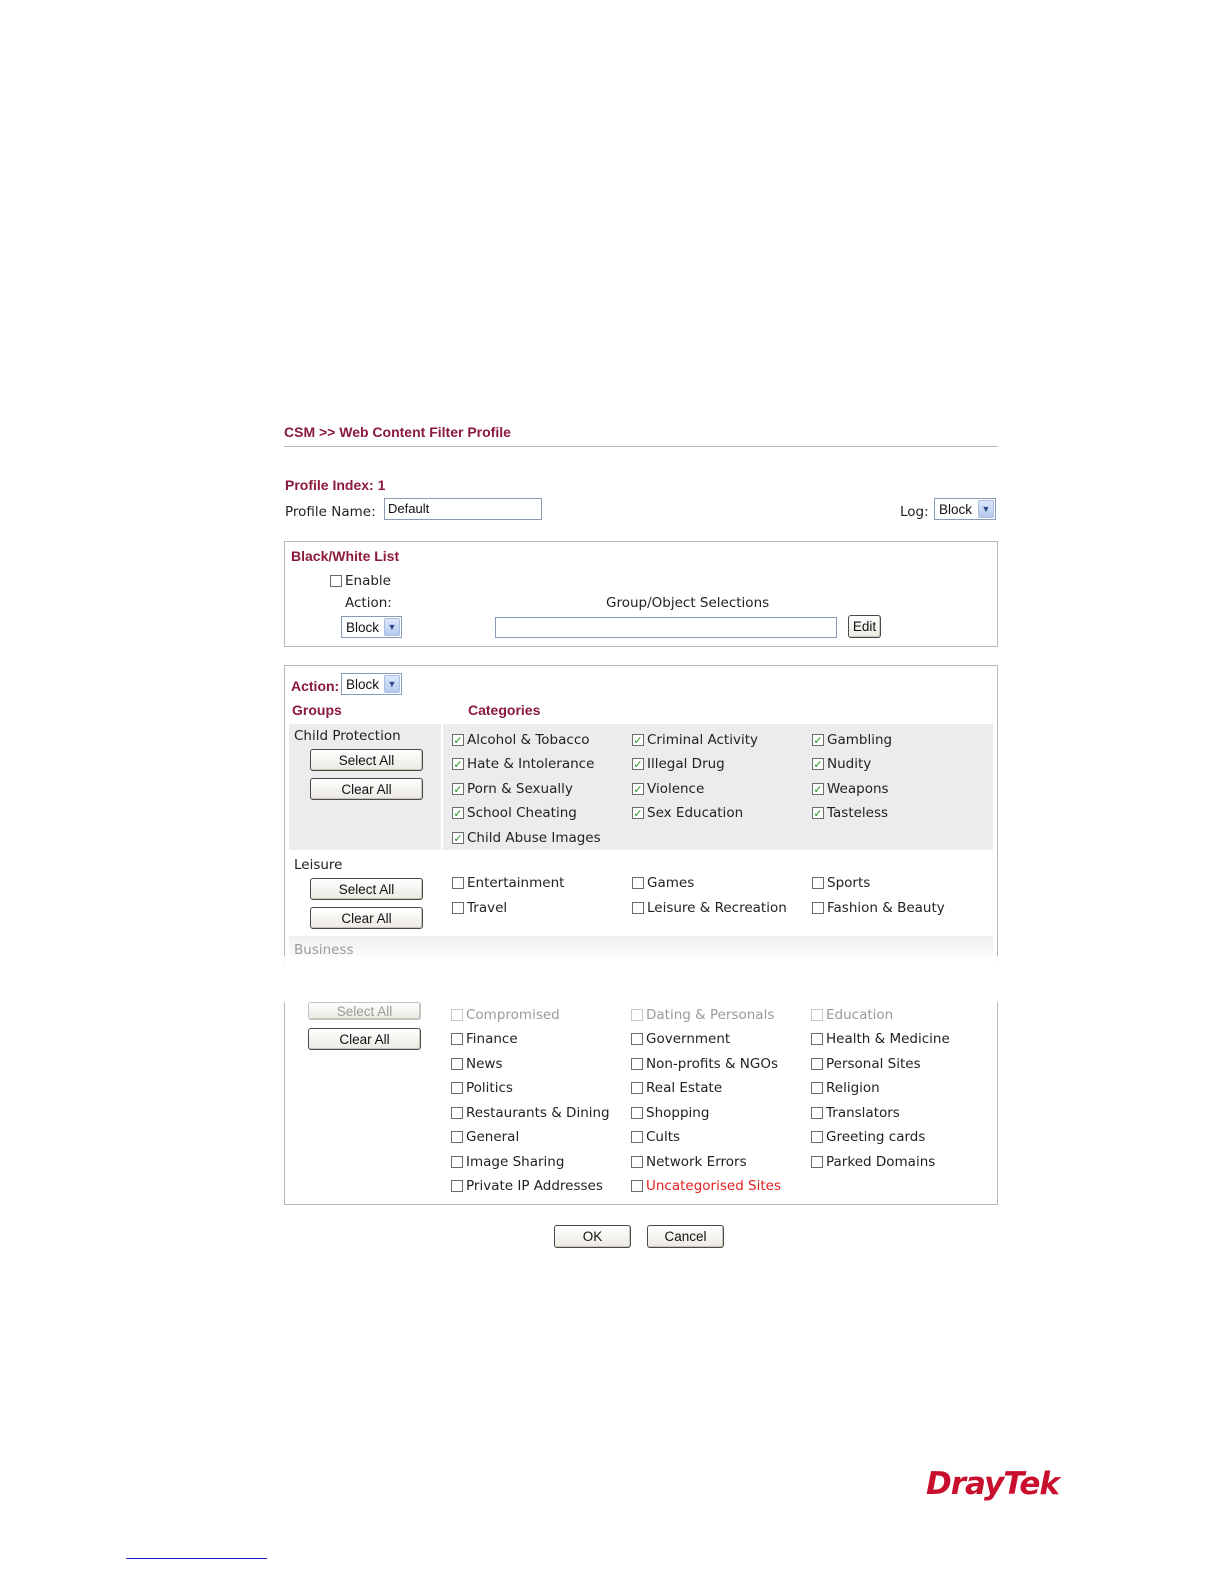  Describe the element at coordinates (655, 1137) in the screenshot. I see `category-item: Cults` at that location.